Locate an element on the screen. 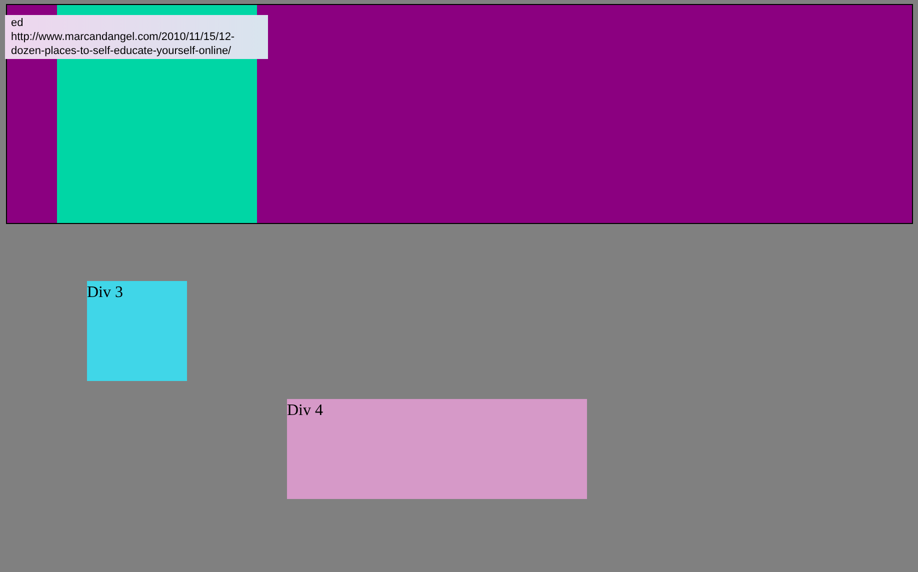 The width and height of the screenshot is (918, 572). div-label: Div 3 is located at coordinates (105, 292).